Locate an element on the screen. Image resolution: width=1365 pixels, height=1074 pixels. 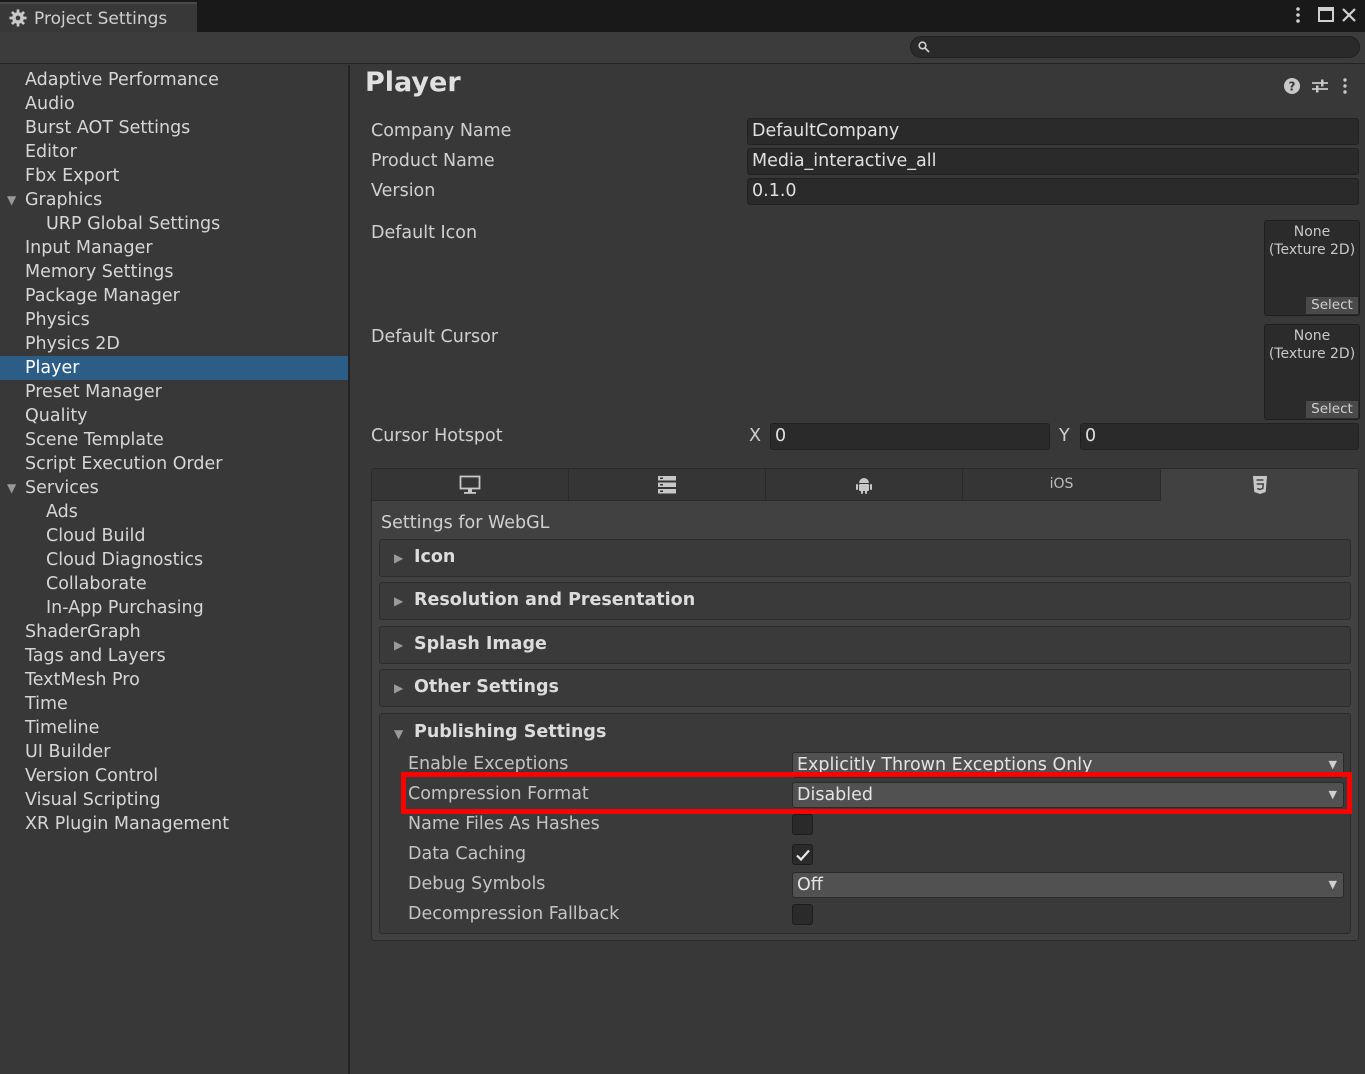
dropdown-value: Explicitly Thrown Exceptions Only is located at coordinates (945, 765).